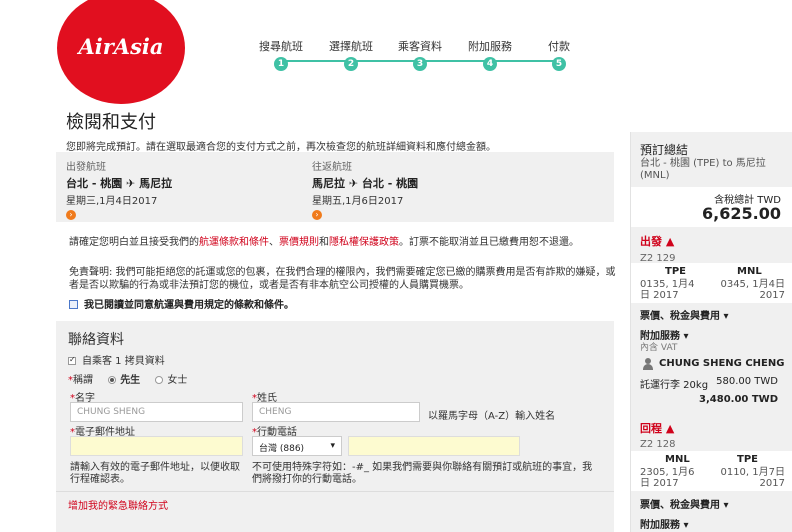 The width and height of the screenshot is (792, 532). Describe the element at coordinates (134, 242) in the screenshot. I see `terms-prefix: 請確定您明白並且接受我們的` at that location.